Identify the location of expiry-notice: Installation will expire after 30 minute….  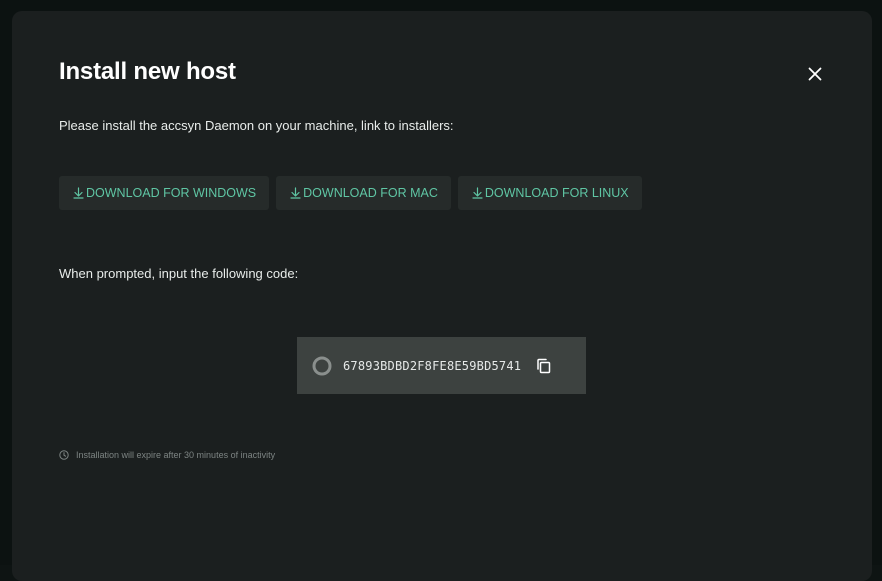
(167, 455).